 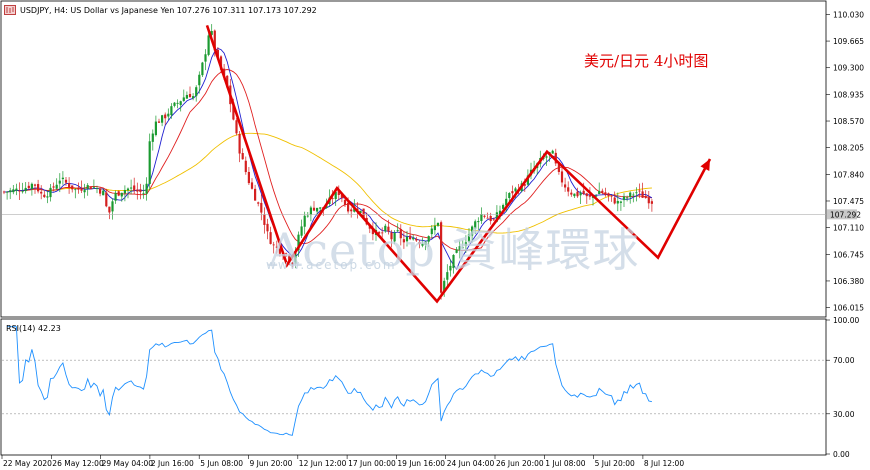 I want to click on rsi-tick-label: 0.00, so click(x=841, y=454).